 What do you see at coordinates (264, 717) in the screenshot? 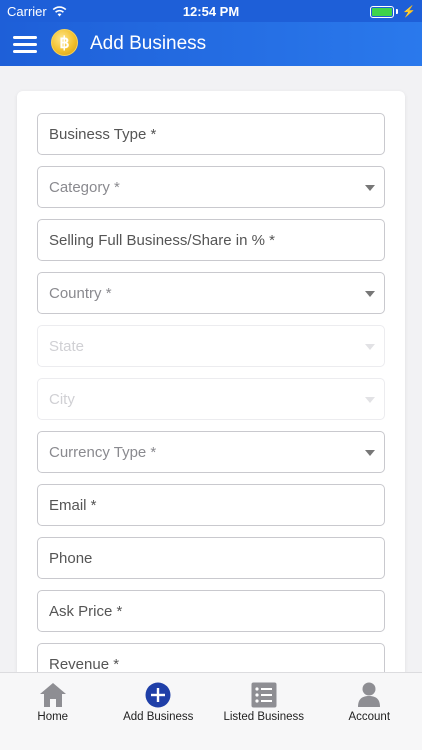
I see `tab-listed-business-label: Listed Business` at bounding box center [264, 717].